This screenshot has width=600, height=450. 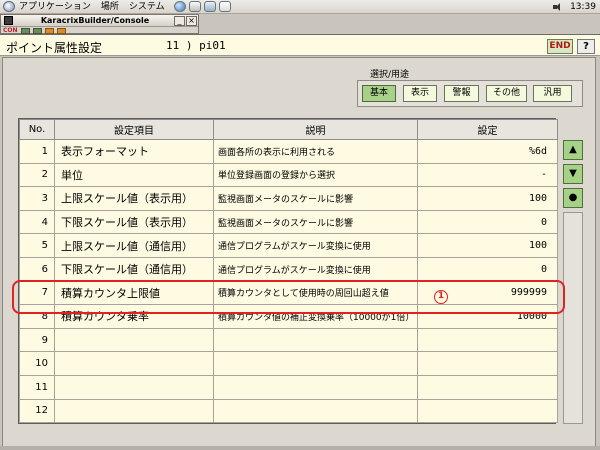 I want to click on table-row: 12, so click(x=288, y=411).